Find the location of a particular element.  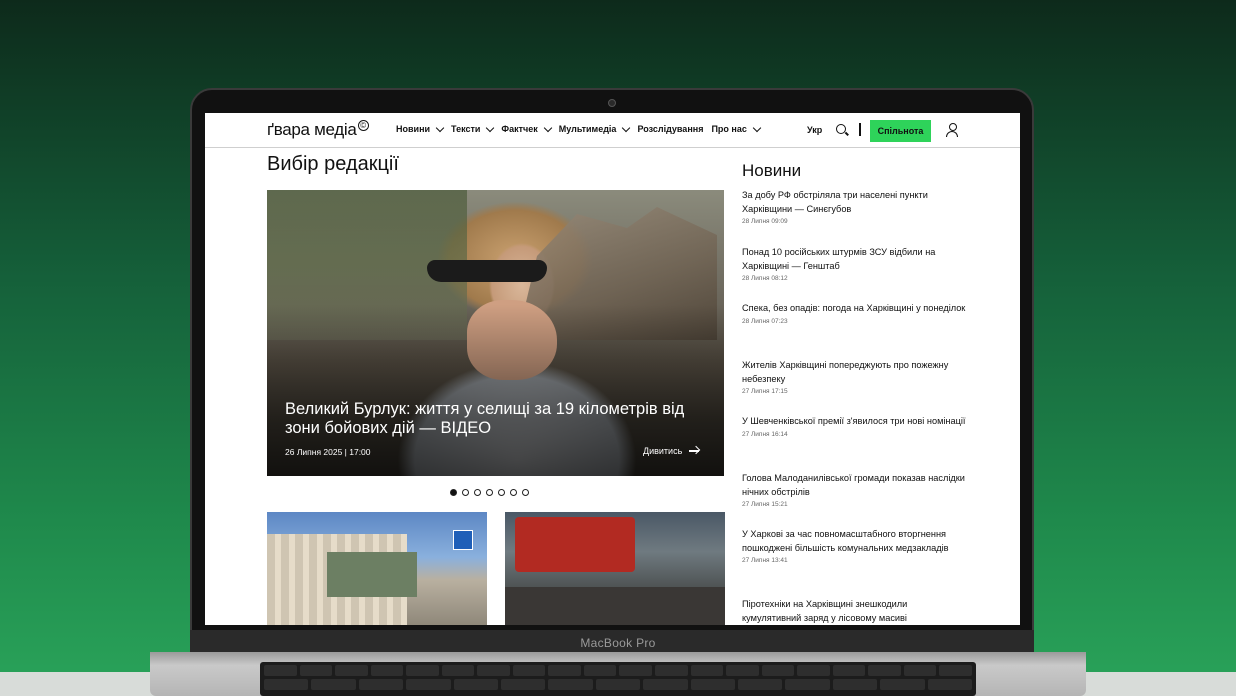

hero-watch-link: Дивитись is located at coordinates (671, 451).